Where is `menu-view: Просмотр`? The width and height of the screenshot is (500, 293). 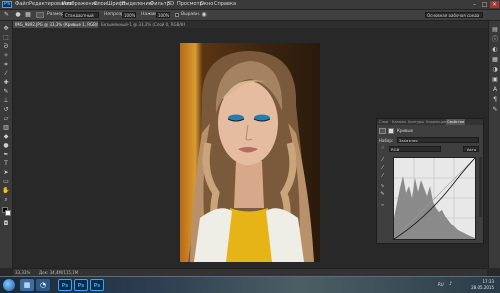 menu-view: Просмотр is located at coordinates (190, 4).